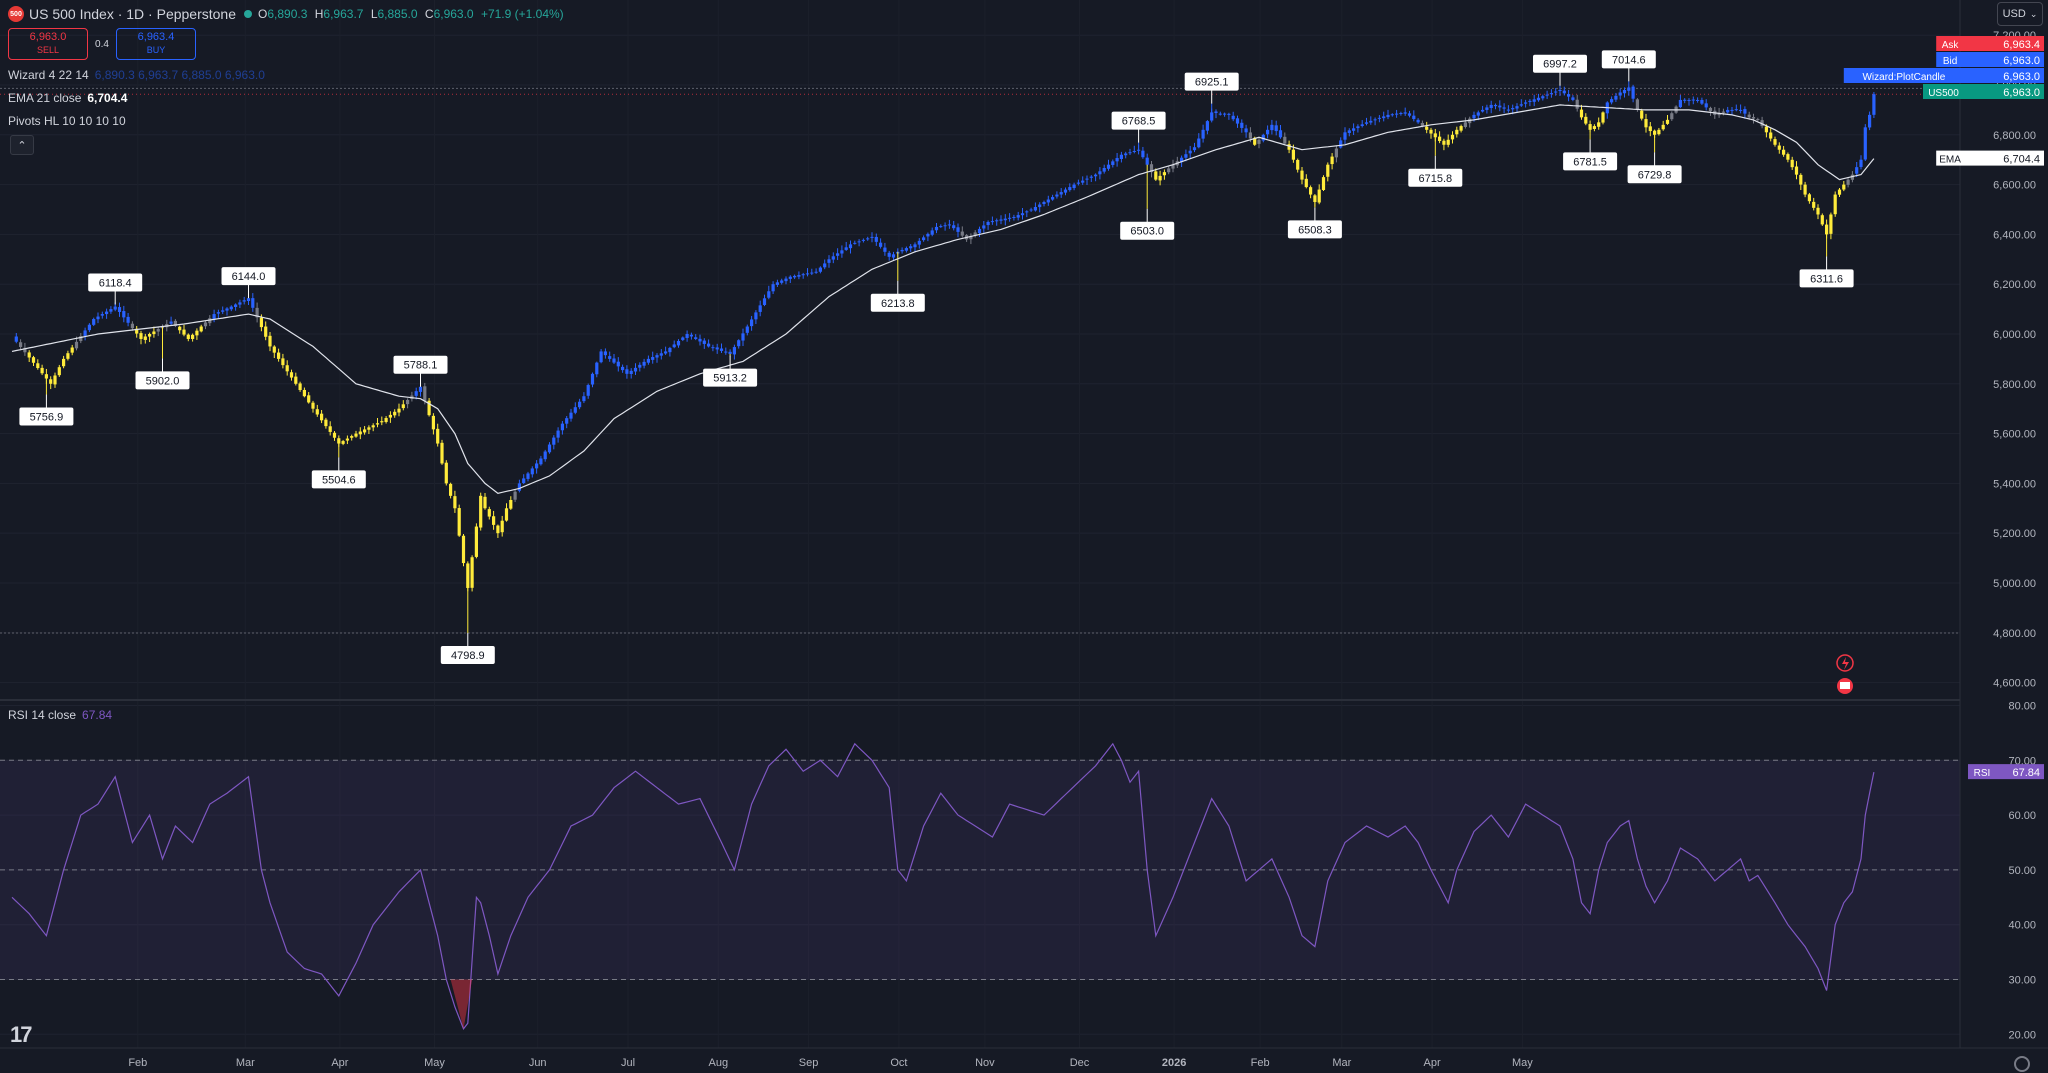 The image size is (2048, 1073). Describe the element at coordinates (48, 44) in the screenshot. I see `sell-button: 6,963.0 SELL` at that location.